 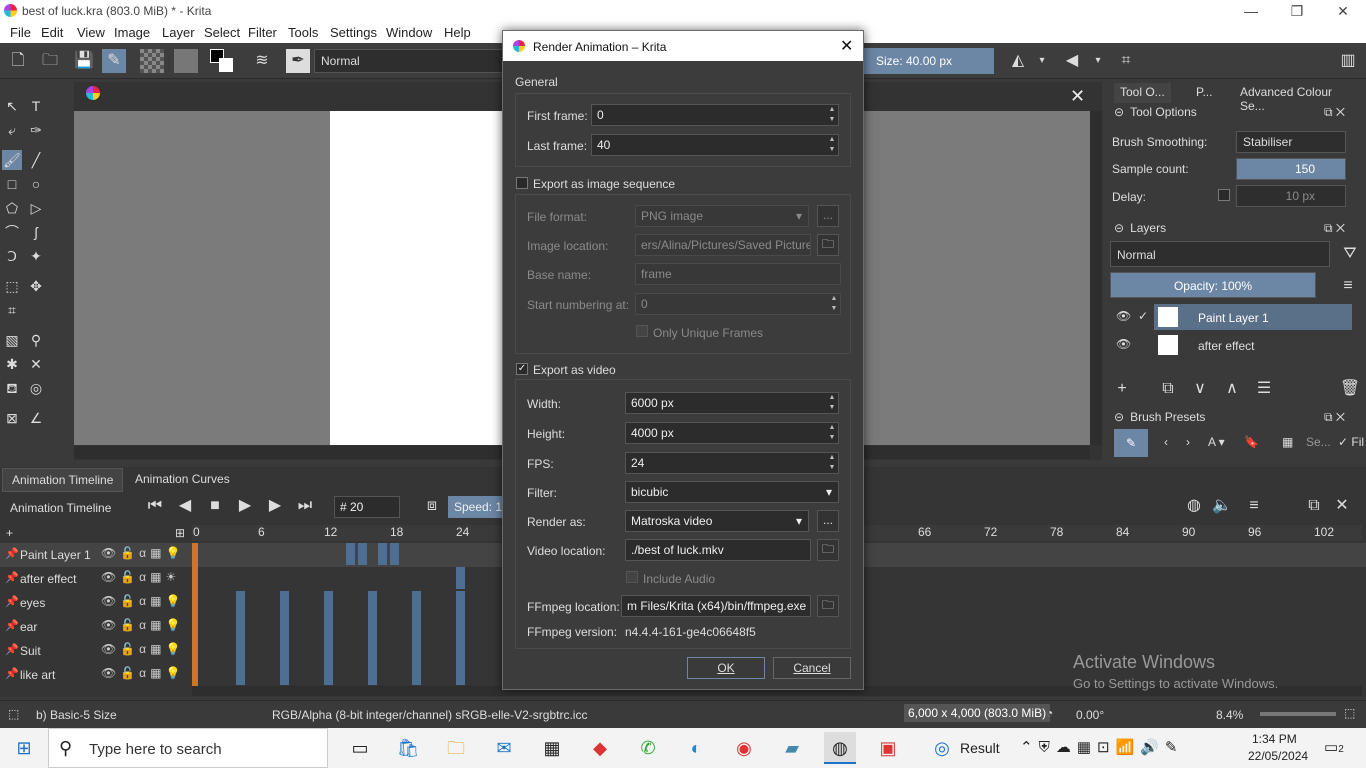 What do you see at coordinates (456, 748) in the screenshot?
I see `file-explorer-icon: 🗀` at bounding box center [456, 748].